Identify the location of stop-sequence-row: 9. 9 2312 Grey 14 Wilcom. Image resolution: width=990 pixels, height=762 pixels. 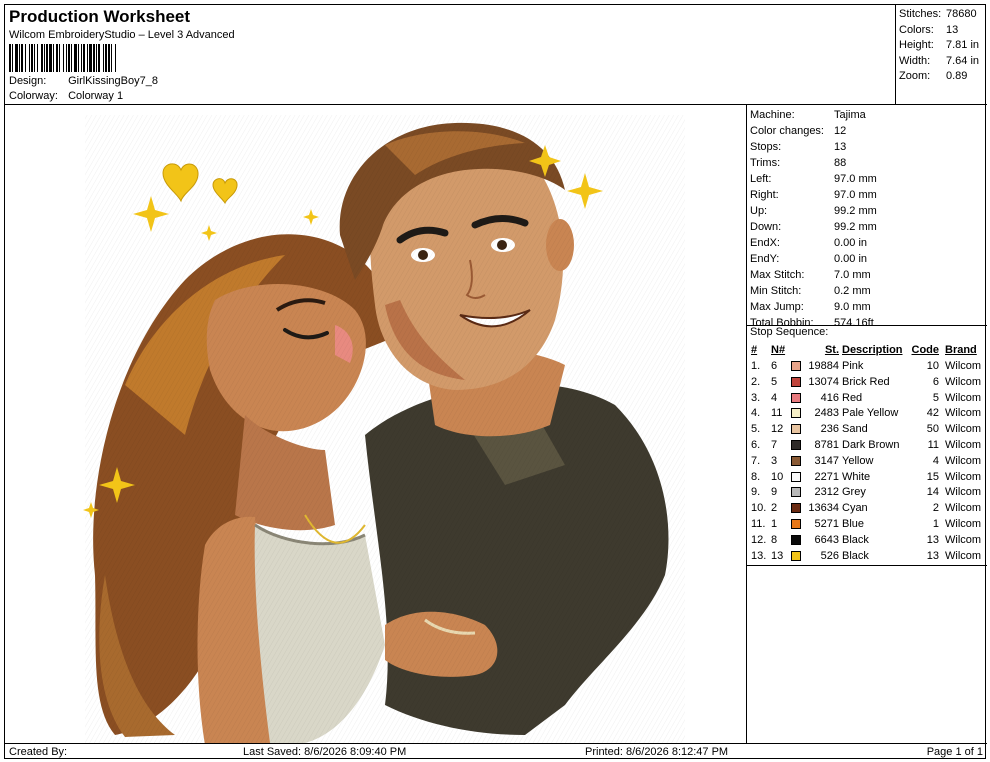
(867, 492).